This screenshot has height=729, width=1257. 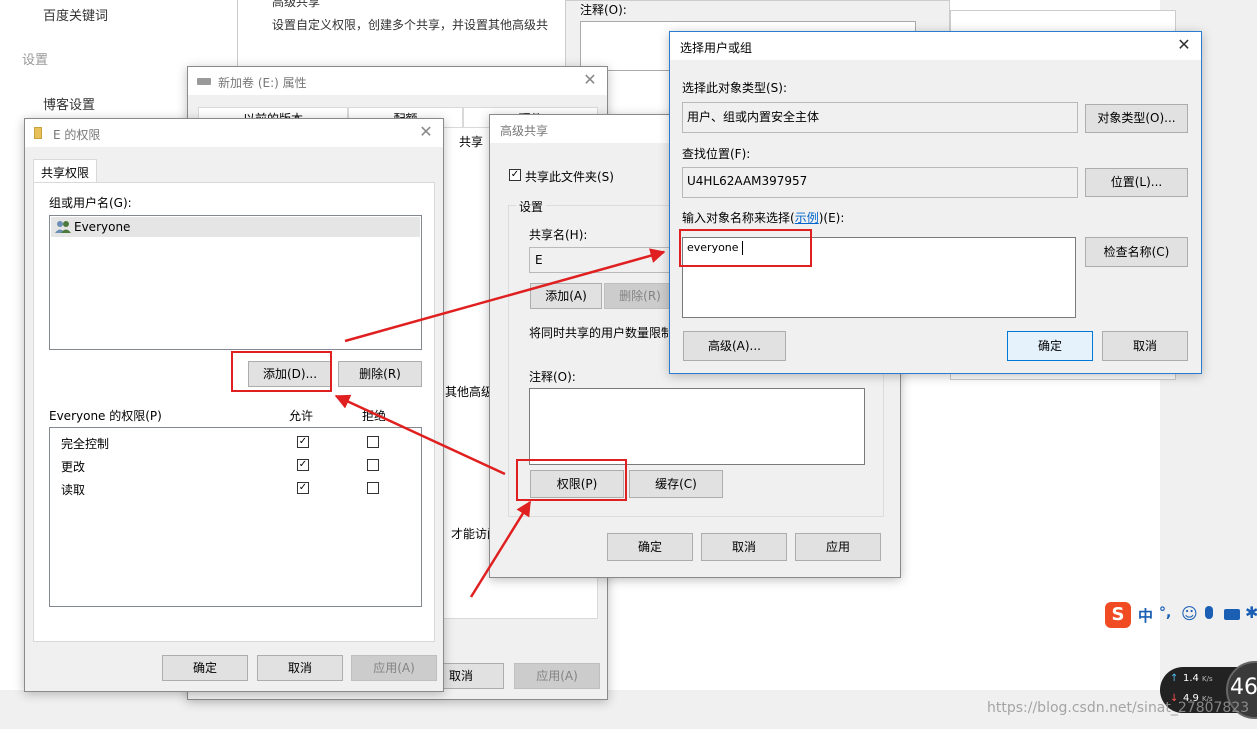 I want to click on upload-speed: 1.4, so click(x=1191, y=678).